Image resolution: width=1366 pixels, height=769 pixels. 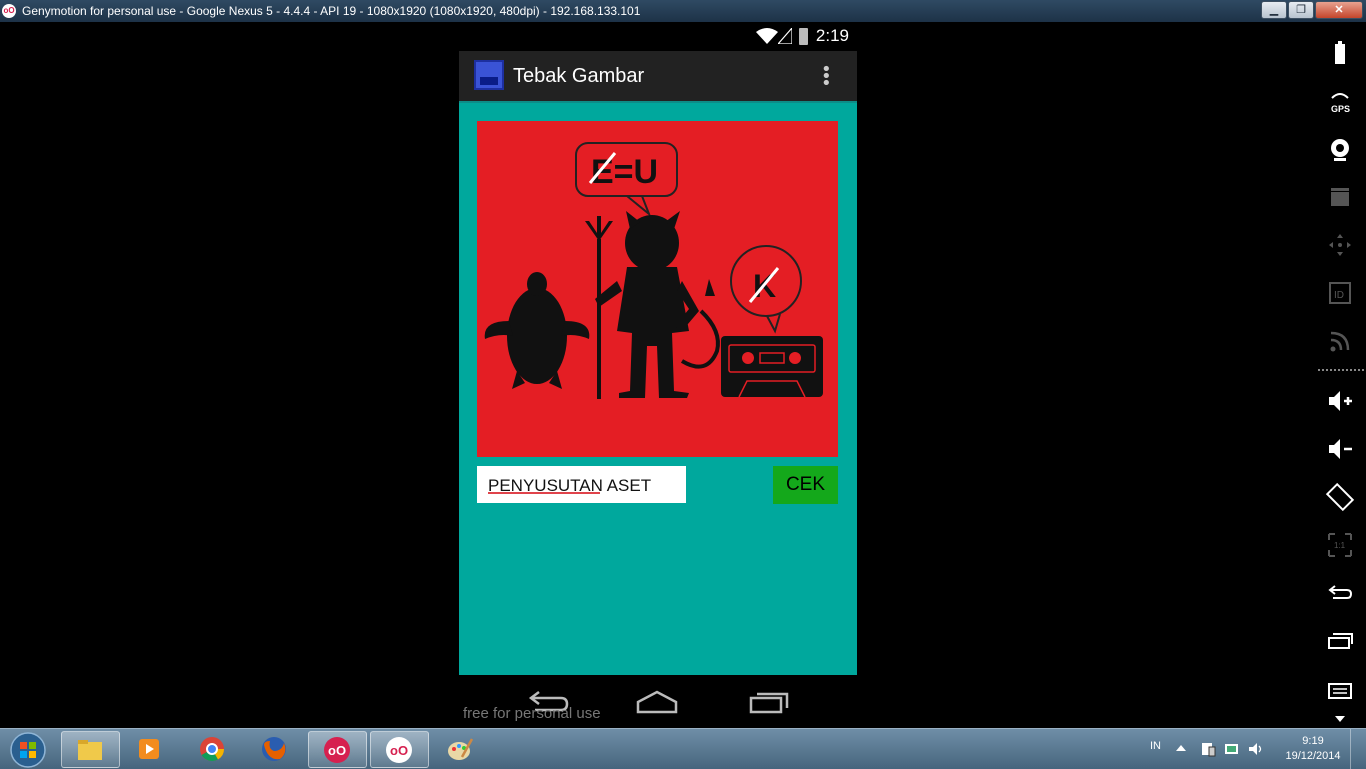 I want to click on answer-input: PENYUSUTAN ASET, so click(x=581, y=484).